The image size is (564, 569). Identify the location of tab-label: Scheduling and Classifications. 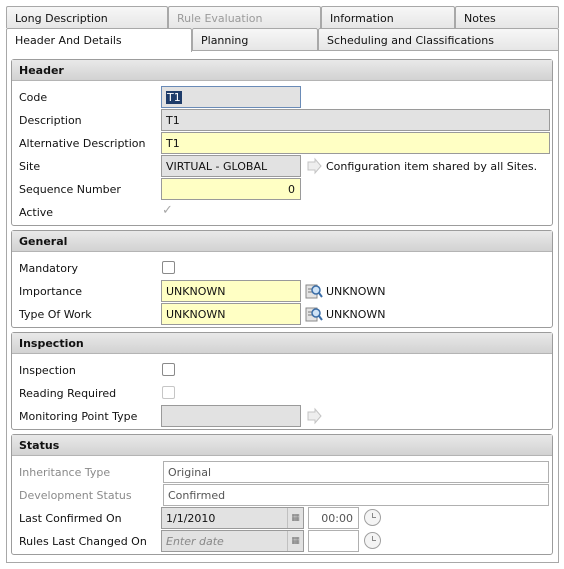
(410, 40).